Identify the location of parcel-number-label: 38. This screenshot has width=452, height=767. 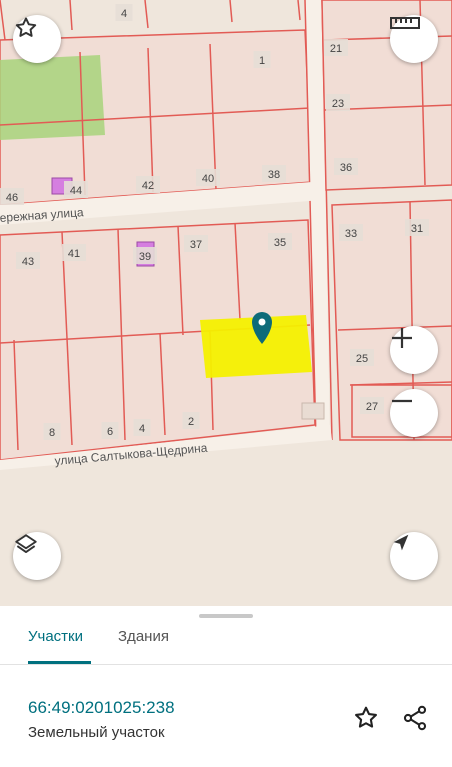
(274, 175).